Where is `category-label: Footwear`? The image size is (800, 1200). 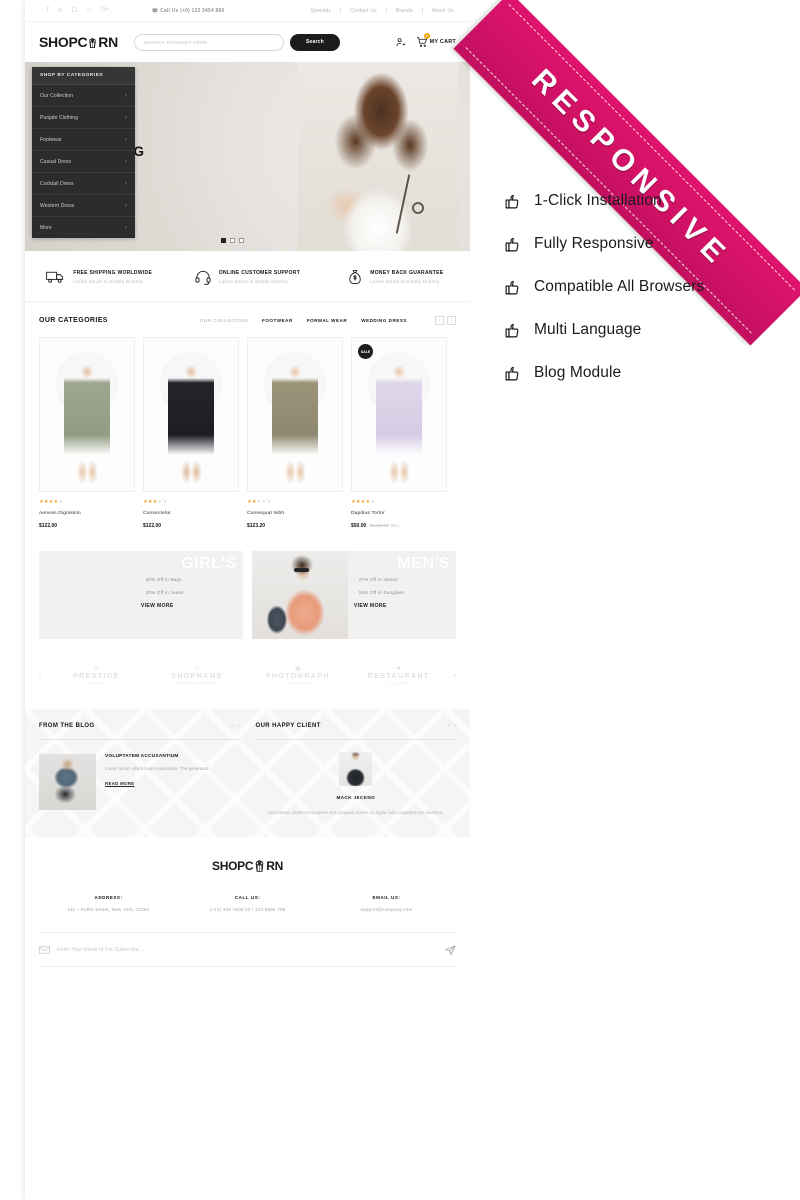 category-label: Footwear is located at coordinates (51, 139).